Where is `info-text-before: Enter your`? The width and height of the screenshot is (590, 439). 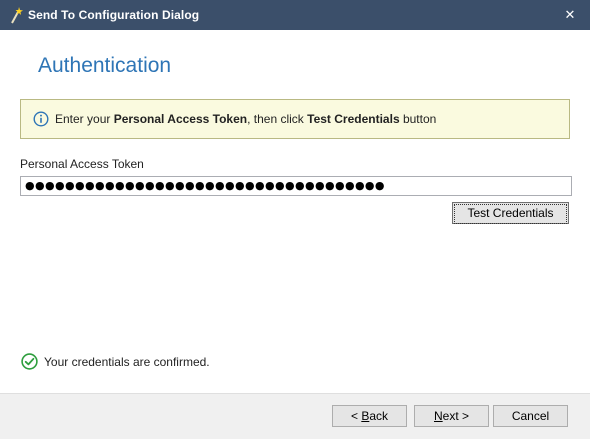 info-text-before: Enter your is located at coordinates (84, 119).